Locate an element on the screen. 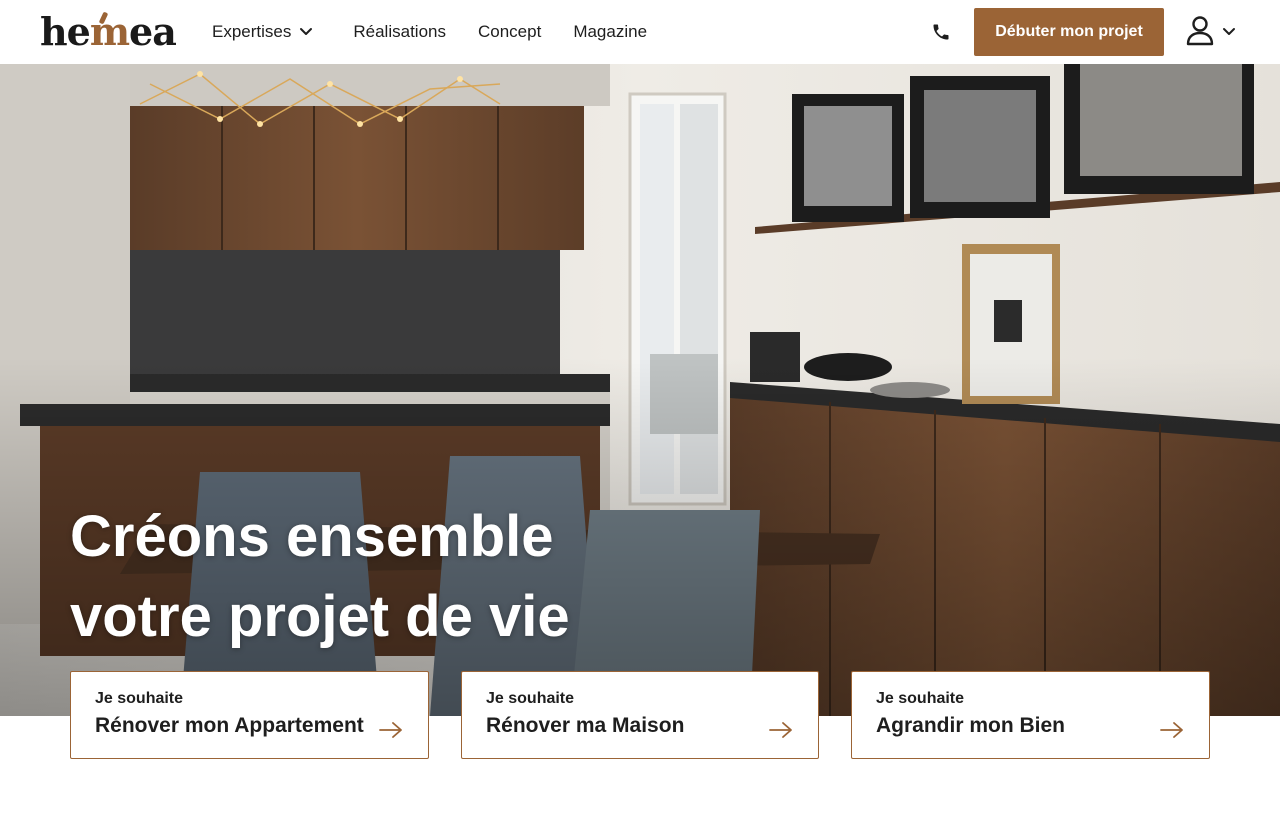 This screenshot has height=815, width=1280. project-card-maison: Je souhaite Rénover ma Maison is located at coordinates (640, 715).